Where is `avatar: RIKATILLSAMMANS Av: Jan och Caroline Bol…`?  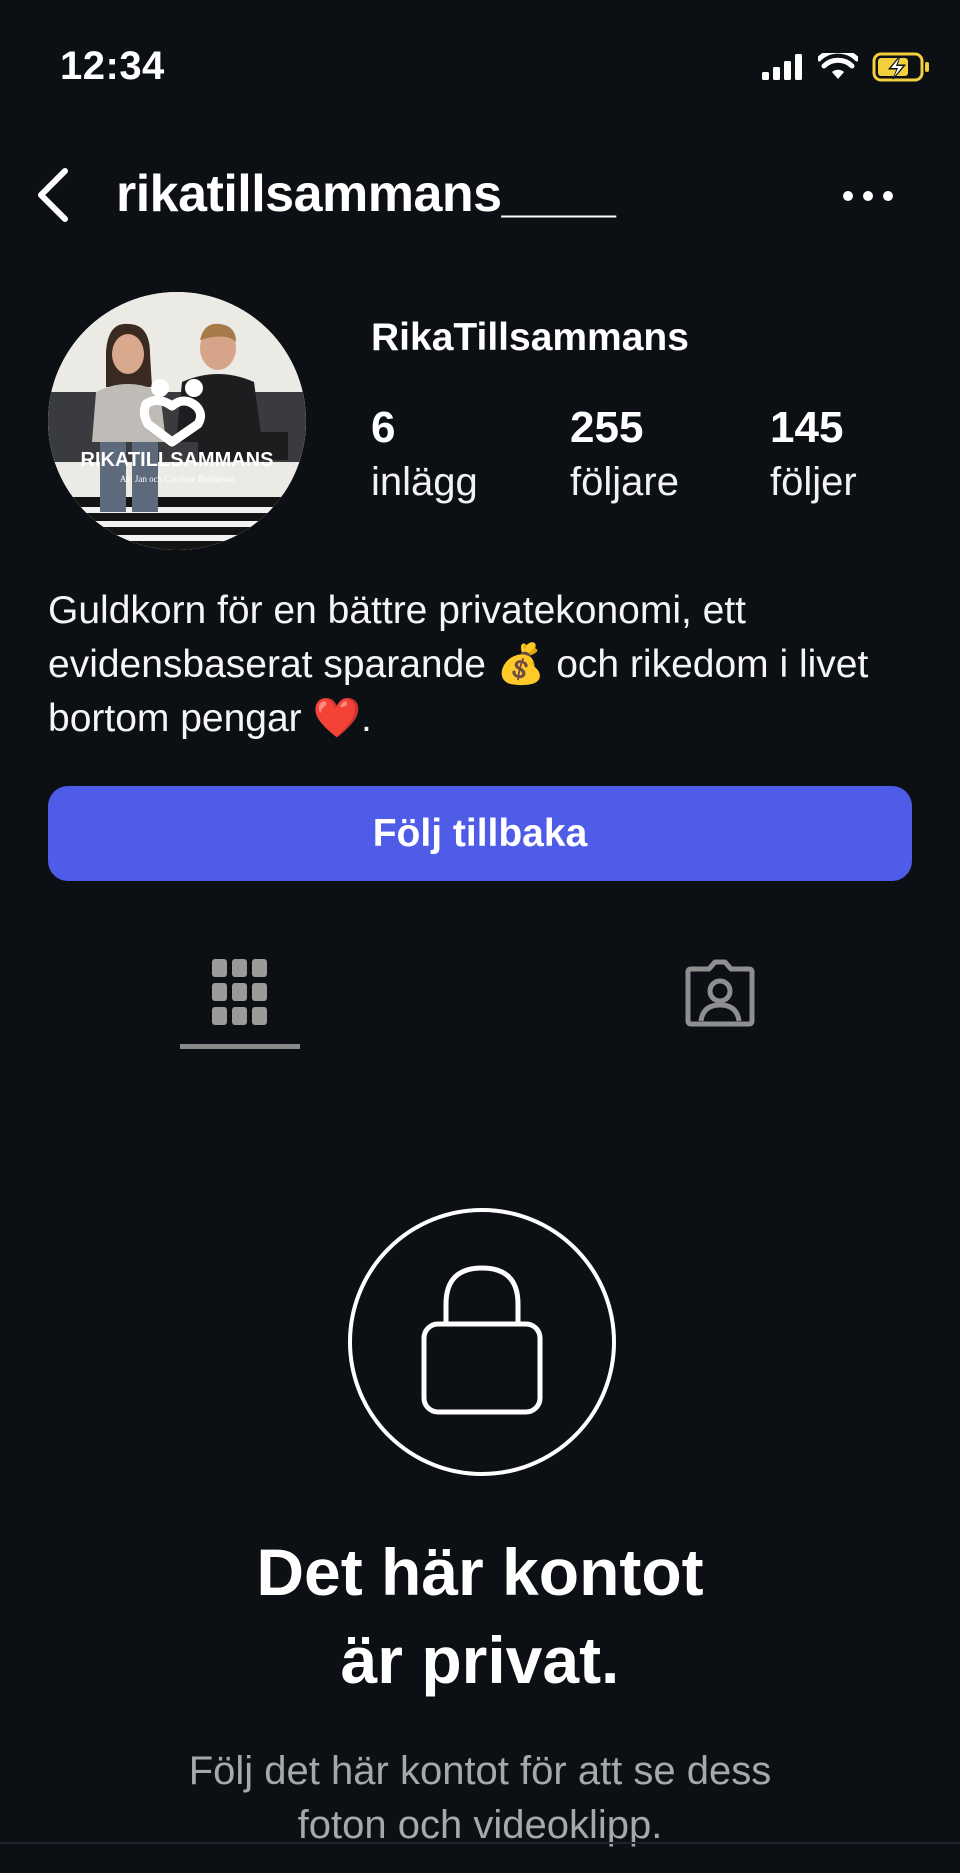
avatar: RIKATILLSAMMANS Av: Jan och Caroline Bol… is located at coordinates (177, 421).